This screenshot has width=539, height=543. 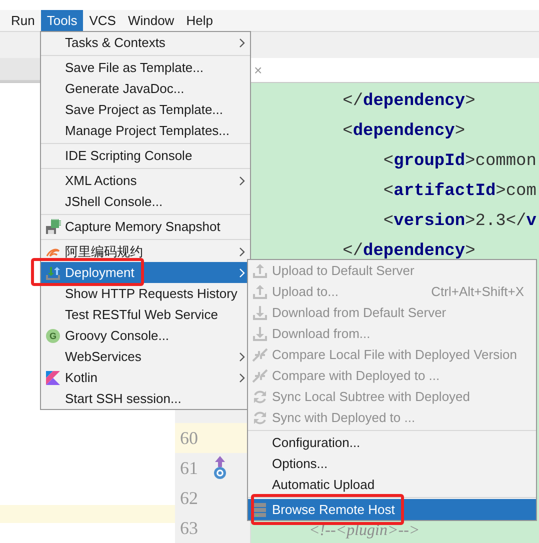 I want to click on menu-item: 阿里编码规约, so click(x=145, y=251).